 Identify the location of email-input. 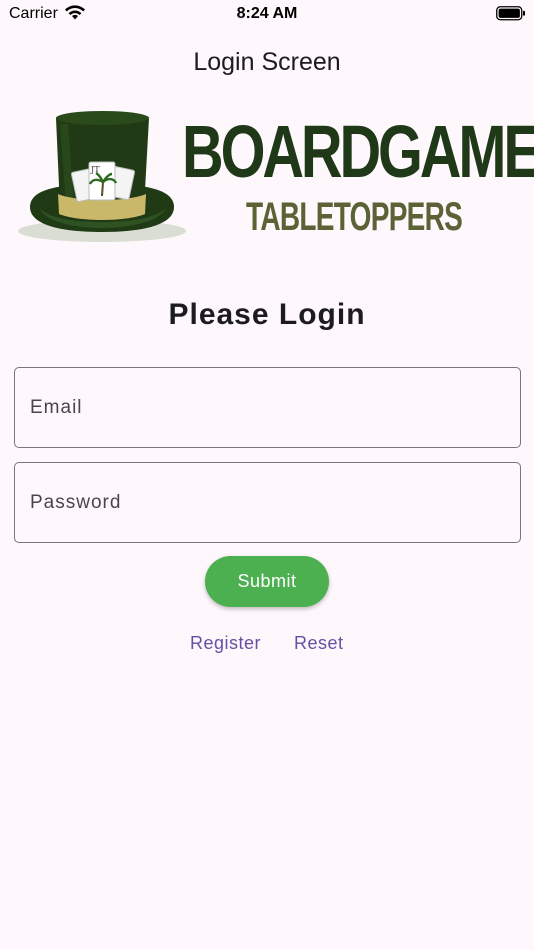
(267, 407).